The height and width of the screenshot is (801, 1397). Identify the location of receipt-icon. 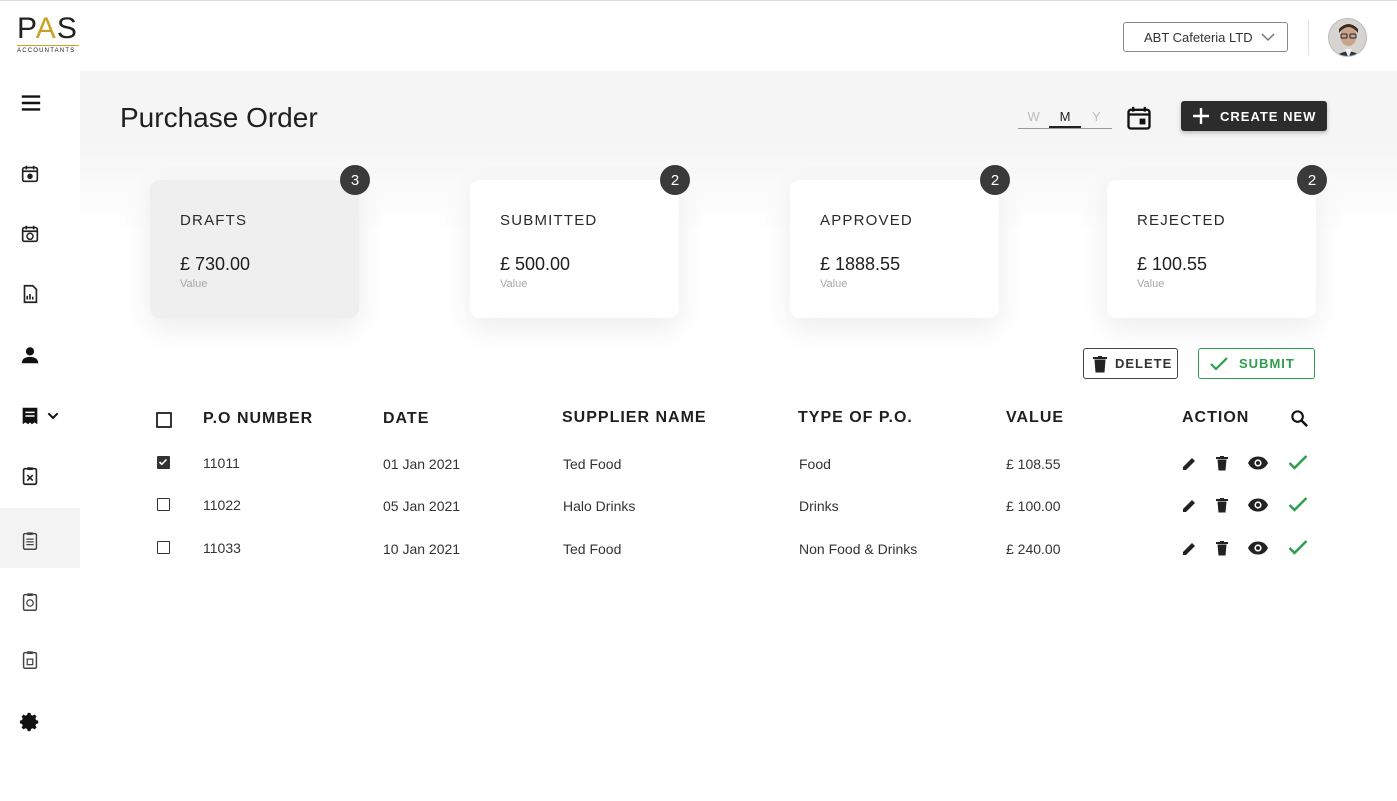
(30, 416).